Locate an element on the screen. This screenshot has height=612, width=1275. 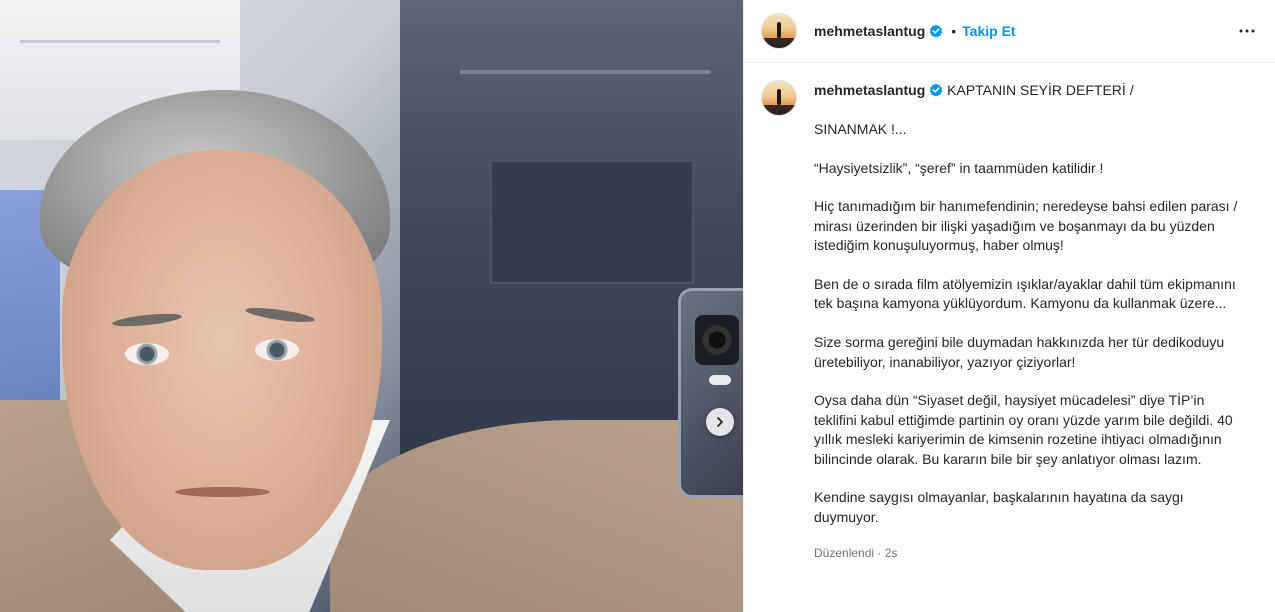
mouth is located at coordinates (222, 492).